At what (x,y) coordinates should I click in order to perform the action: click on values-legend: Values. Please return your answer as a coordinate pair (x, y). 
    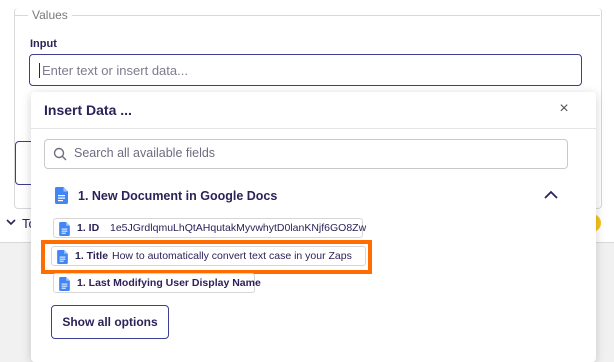
    Looking at the image, I should click on (50, 15).